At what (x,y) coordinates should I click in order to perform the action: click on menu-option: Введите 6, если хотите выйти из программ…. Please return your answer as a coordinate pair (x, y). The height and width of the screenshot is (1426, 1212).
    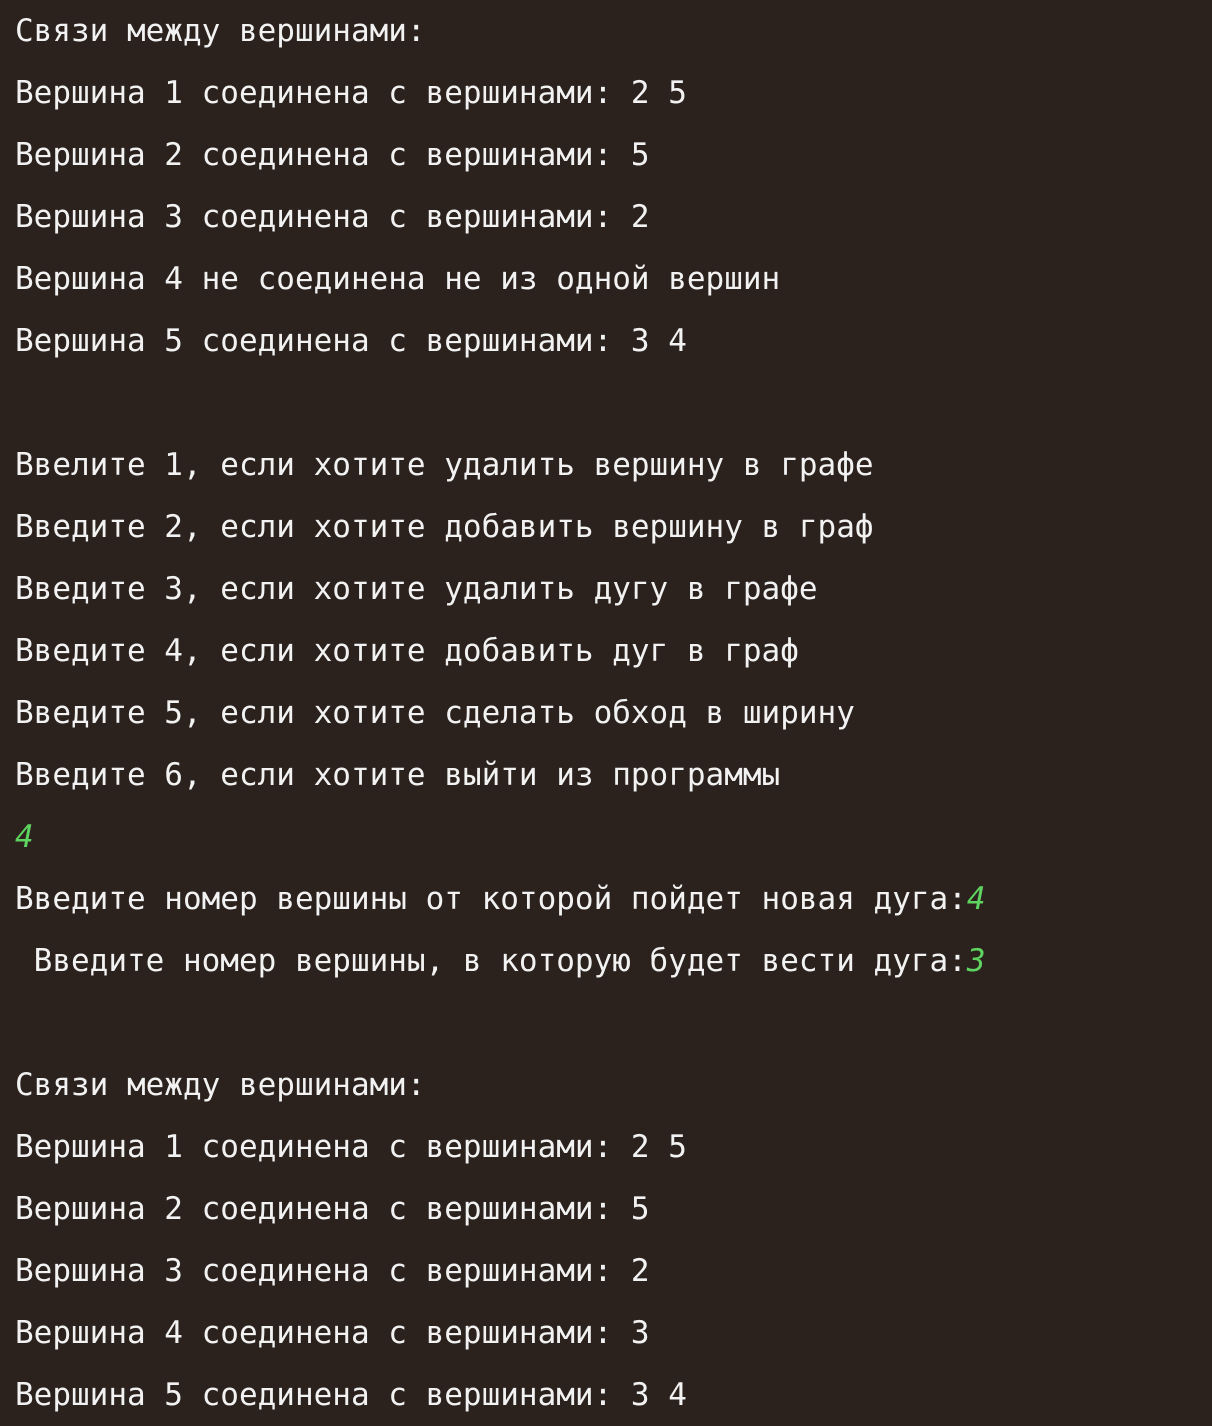
    Looking at the image, I should click on (398, 775).